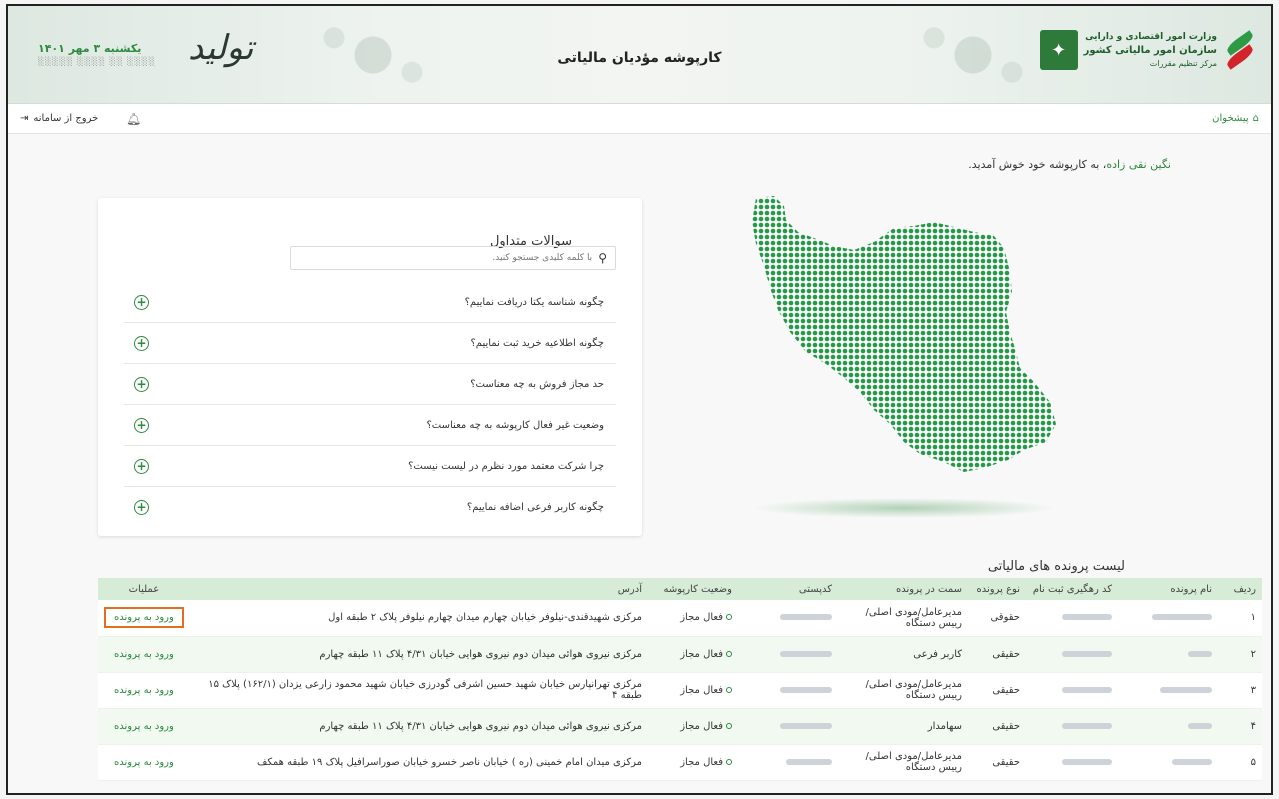 This screenshot has height=799, width=1279. What do you see at coordinates (537, 384) in the screenshot?
I see `faq-question: حد مجاز فروش به چه معناست؟` at bounding box center [537, 384].